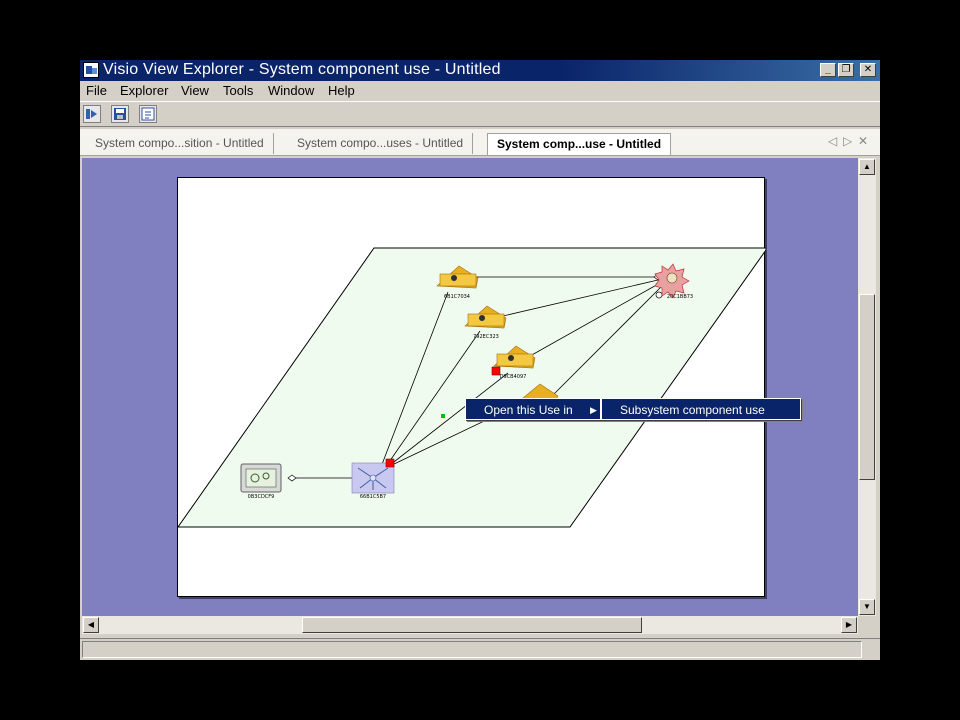 The image size is (960, 720). Describe the element at coordinates (659, 295) in the screenshot. I see `connector-end-icon` at that location.